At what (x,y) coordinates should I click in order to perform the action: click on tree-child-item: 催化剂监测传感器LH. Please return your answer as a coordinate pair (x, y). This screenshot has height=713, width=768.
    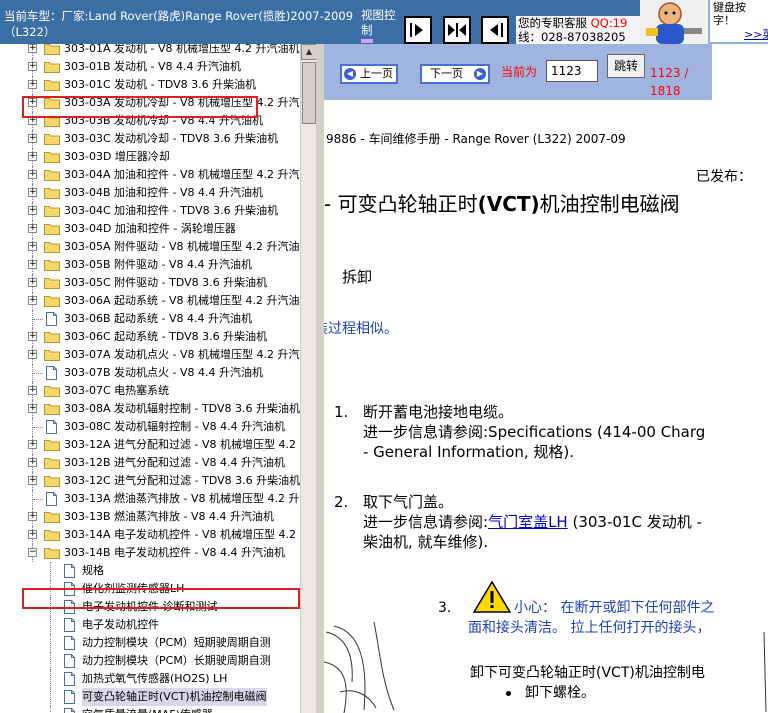
    Looking at the image, I should click on (150, 589).